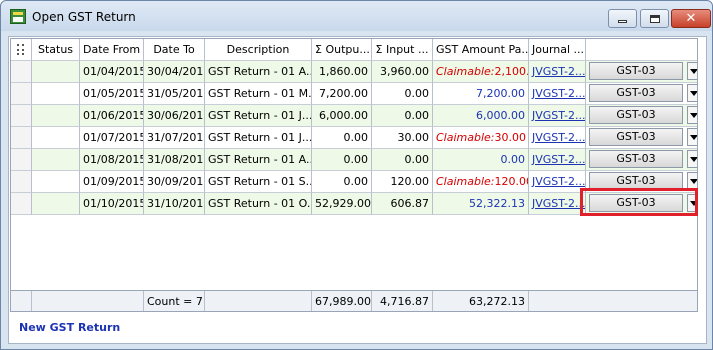 The width and height of the screenshot is (713, 350). Describe the element at coordinates (622, 18) in the screenshot. I see `minimize-button` at that location.